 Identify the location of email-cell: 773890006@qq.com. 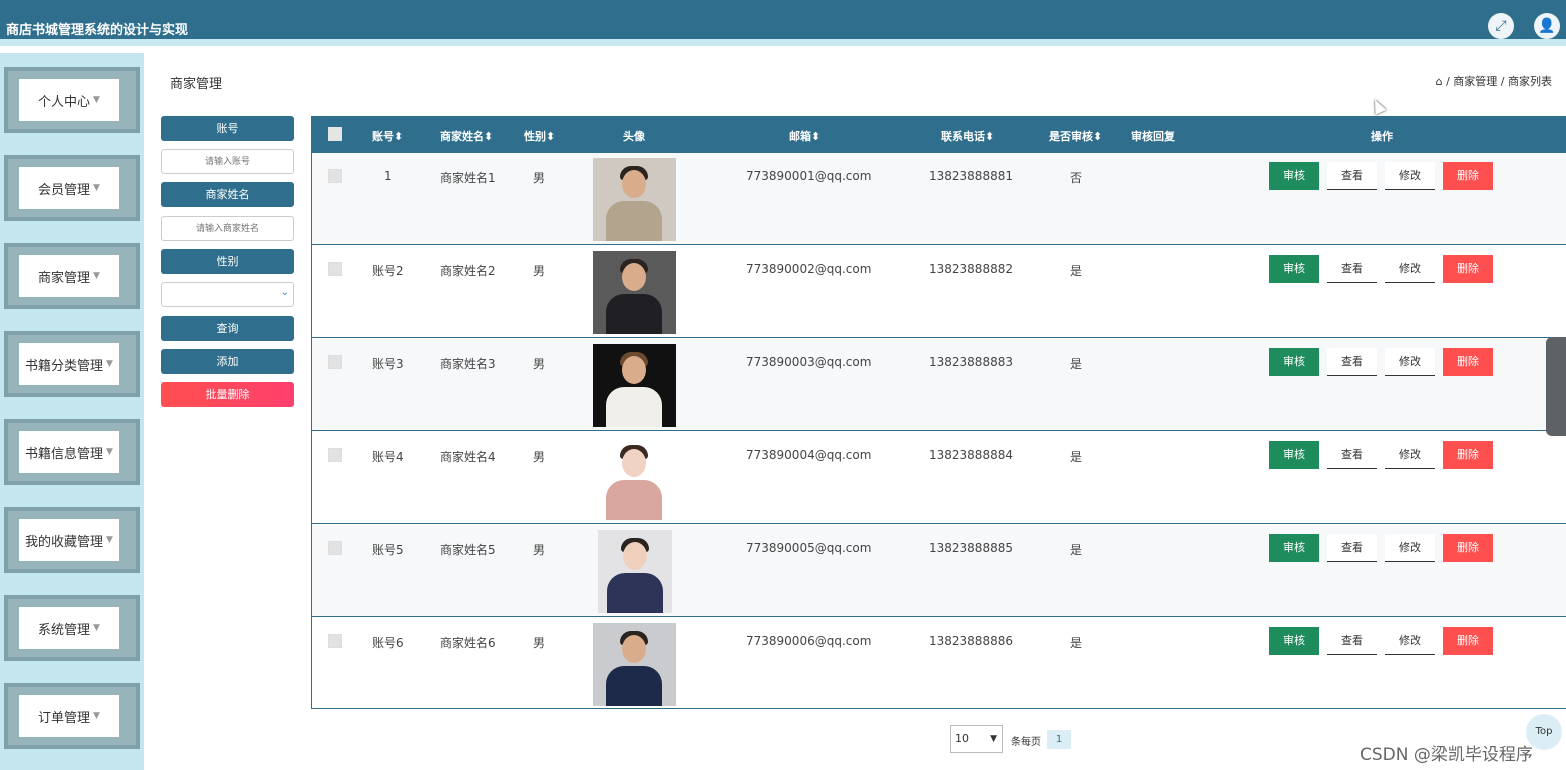
(809, 641).